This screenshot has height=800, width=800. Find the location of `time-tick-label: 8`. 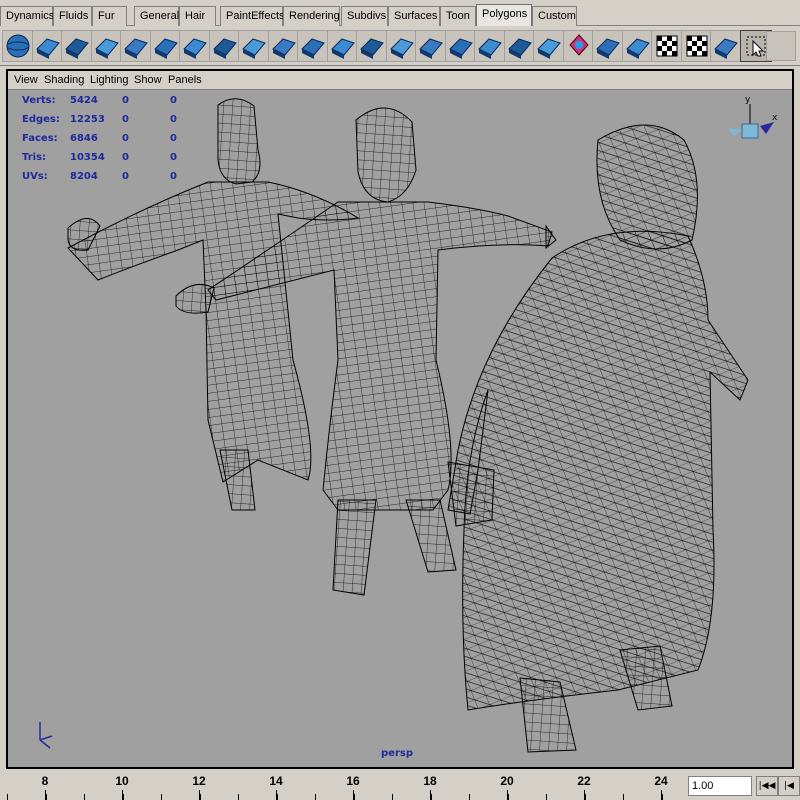

time-tick-label: 8 is located at coordinates (45, 781).